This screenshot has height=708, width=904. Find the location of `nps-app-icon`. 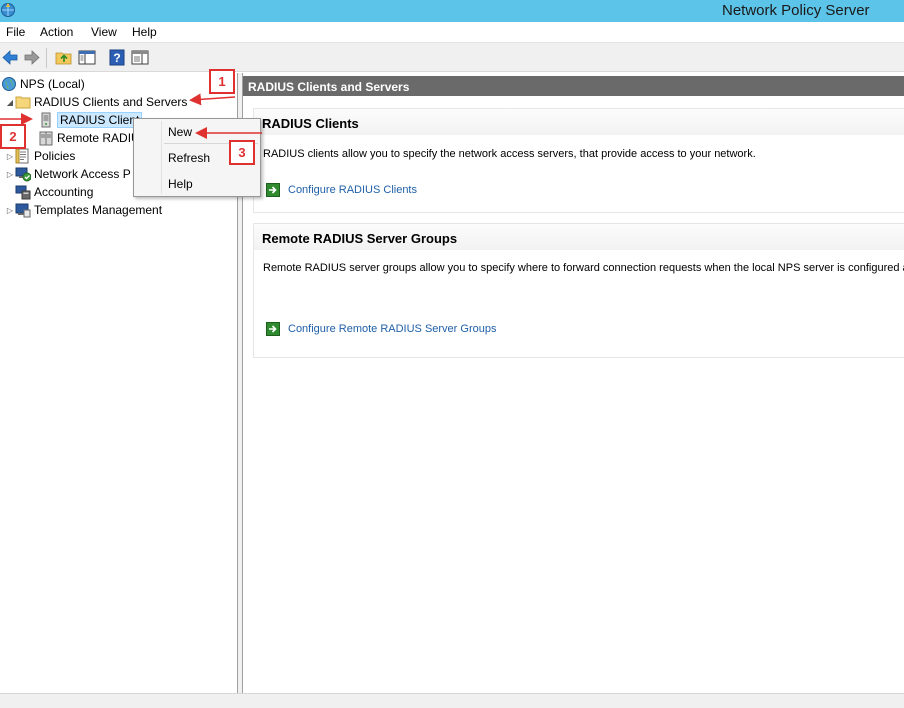

nps-app-icon is located at coordinates (8, 10).